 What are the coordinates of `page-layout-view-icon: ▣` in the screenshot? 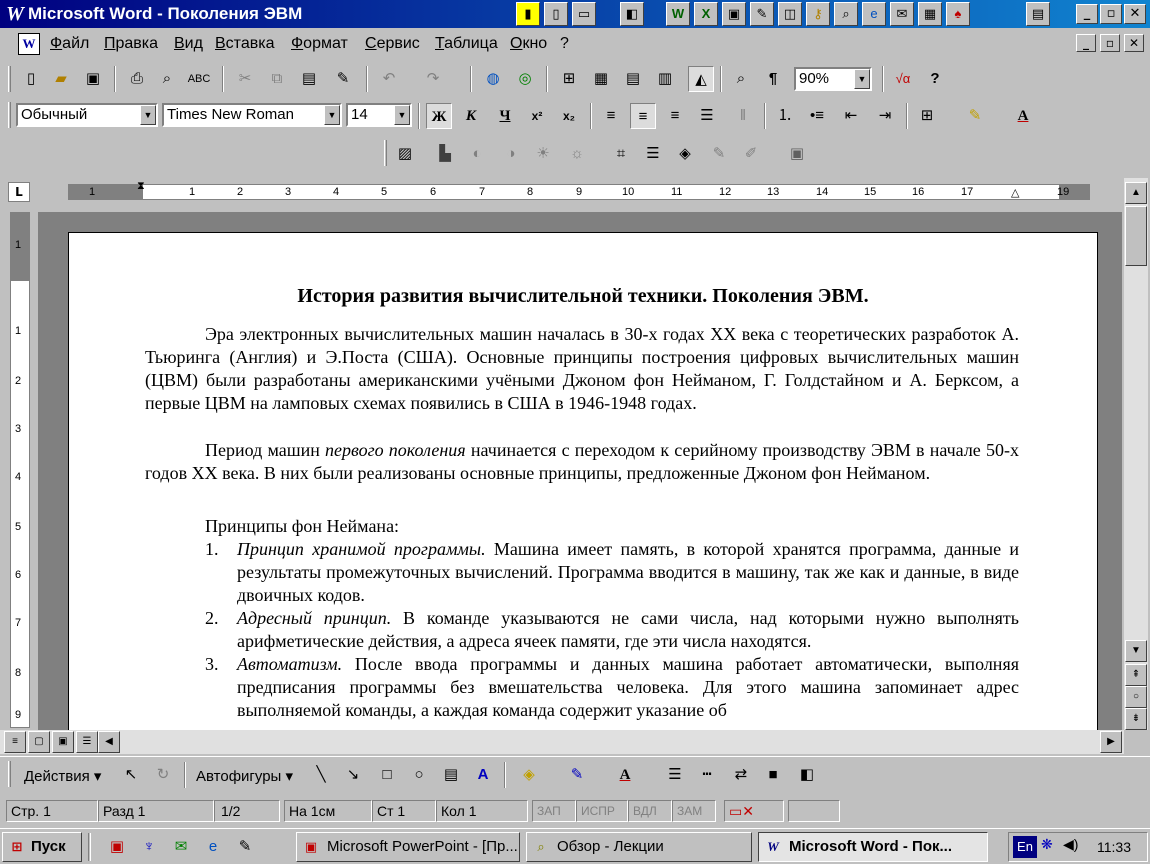 It's located at (63, 742).